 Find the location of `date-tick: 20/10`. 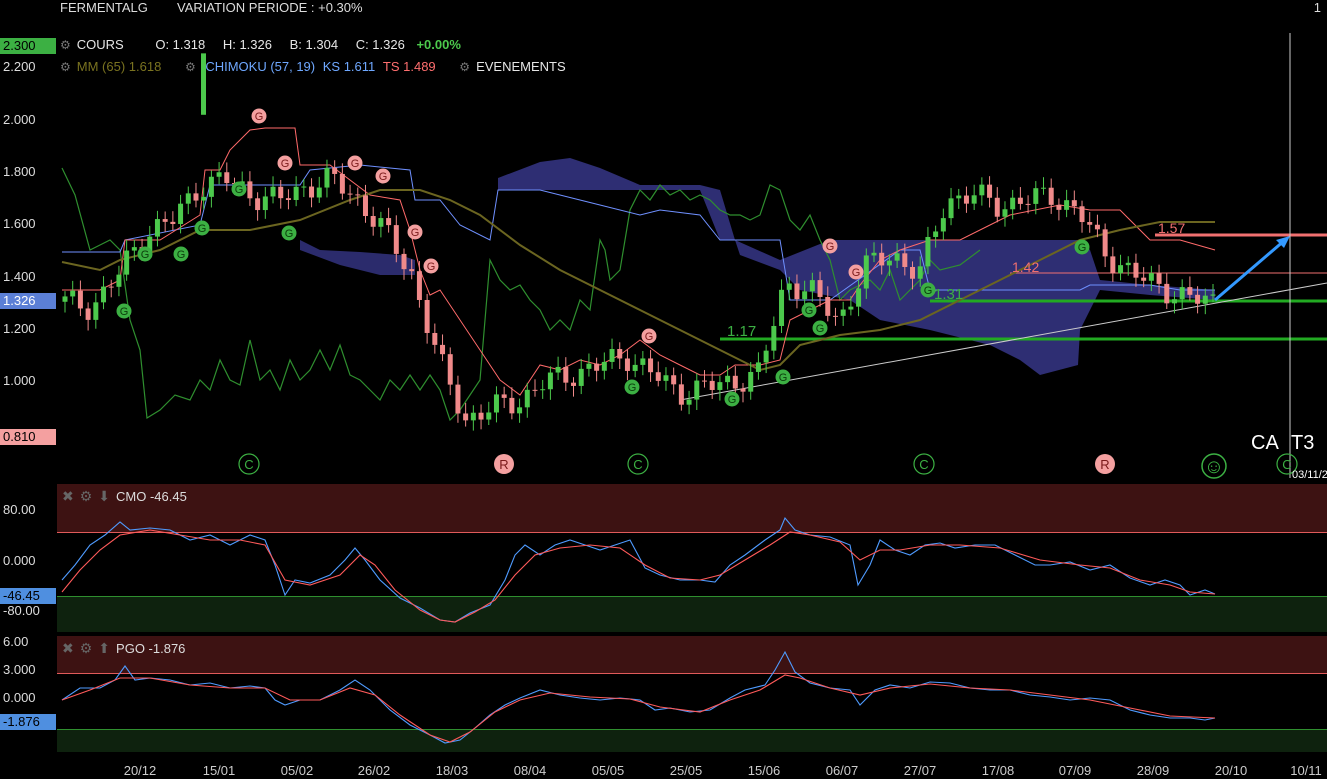

date-tick: 20/10 is located at coordinates (1231, 770).